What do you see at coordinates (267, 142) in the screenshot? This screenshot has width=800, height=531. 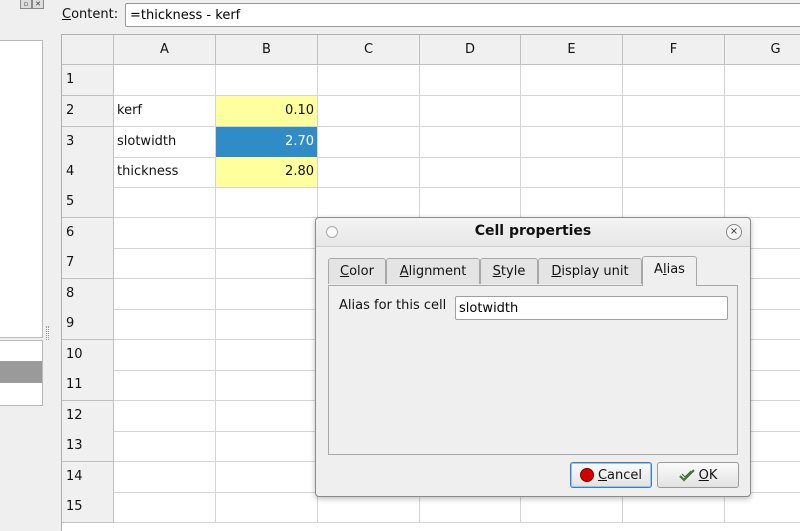 I see `cell-b3-selected: 2.70` at bounding box center [267, 142].